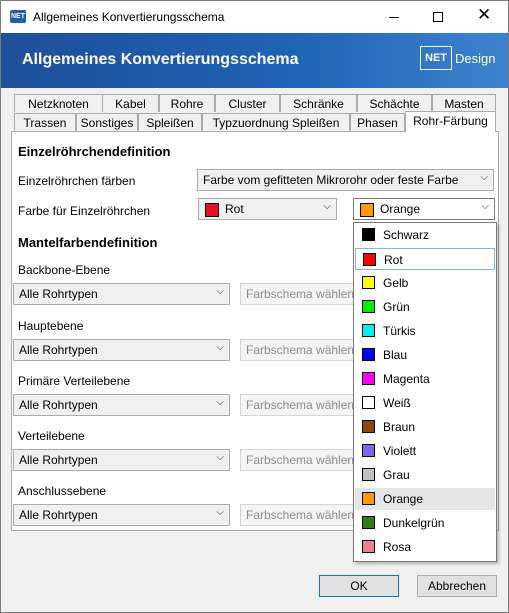 The image size is (509, 613). I want to click on close-icon: ✕, so click(484, 14).